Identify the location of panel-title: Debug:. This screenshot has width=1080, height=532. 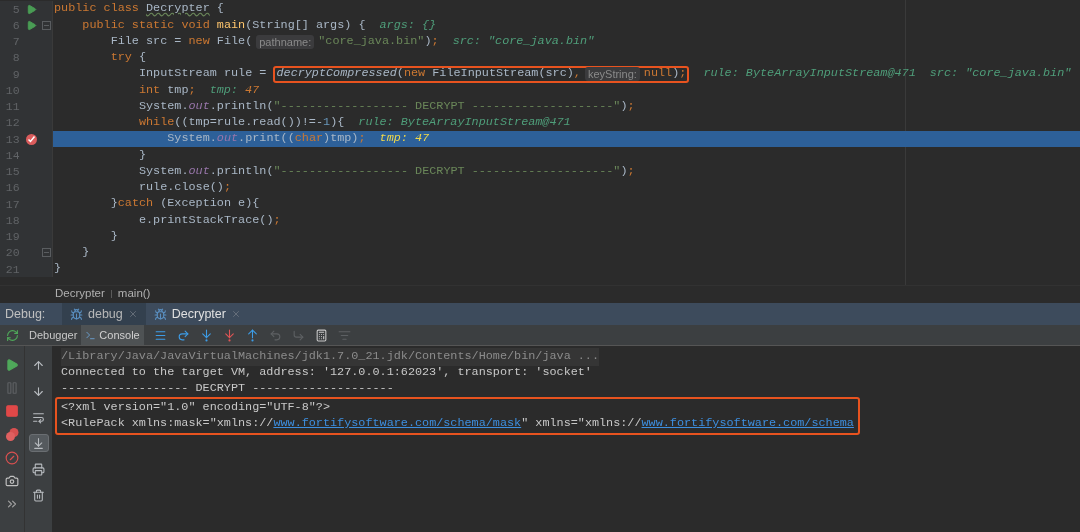
(25, 314).